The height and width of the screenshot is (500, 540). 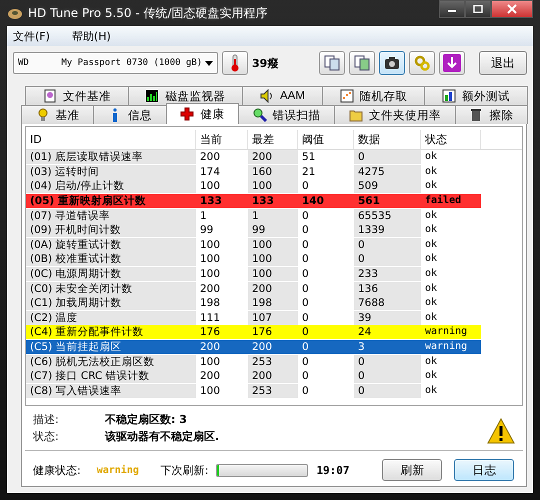 What do you see at coordinates (148, 13) in the screenshot?
I see `window-title: HD Tune Pro 5.50 - 传统/固态硬盘实用程序` at bounding box center [148, 13].